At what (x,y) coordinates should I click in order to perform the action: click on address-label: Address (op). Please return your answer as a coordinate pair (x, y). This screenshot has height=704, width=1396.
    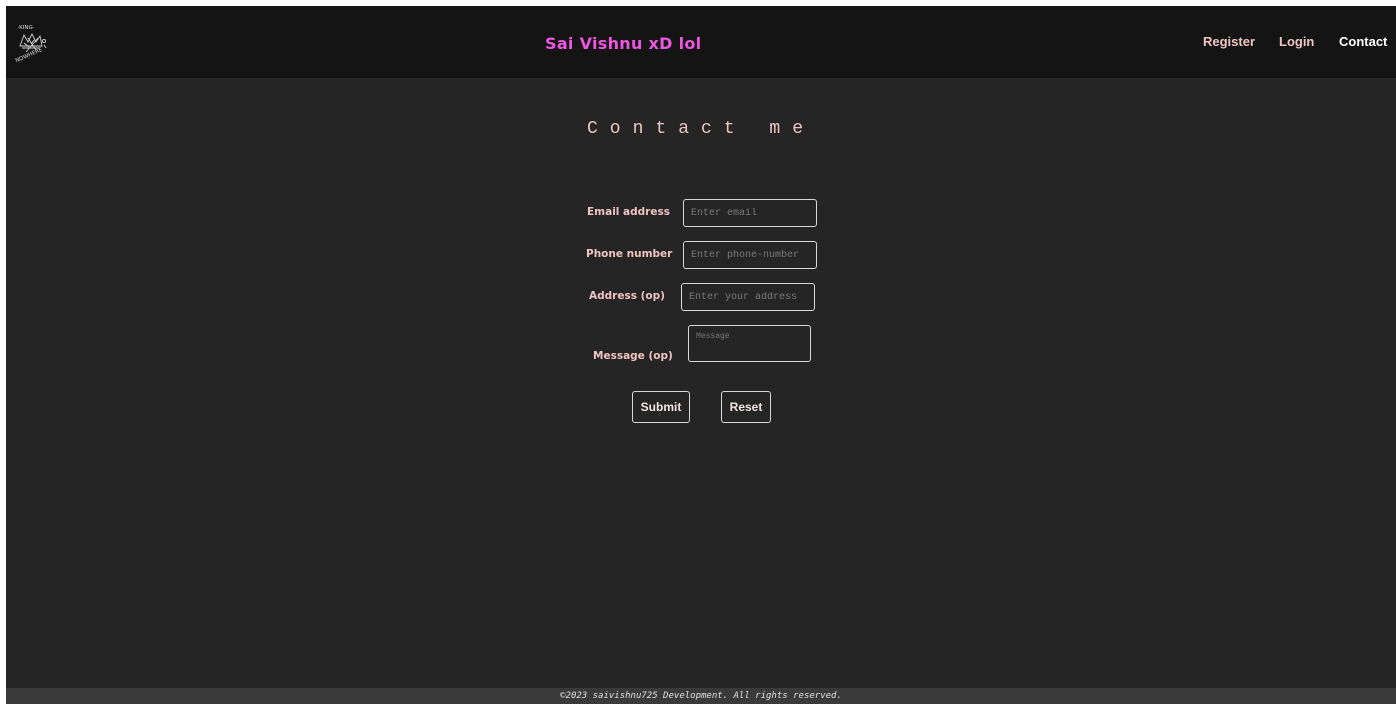
    Looking at the image, I should click on (627, 296).